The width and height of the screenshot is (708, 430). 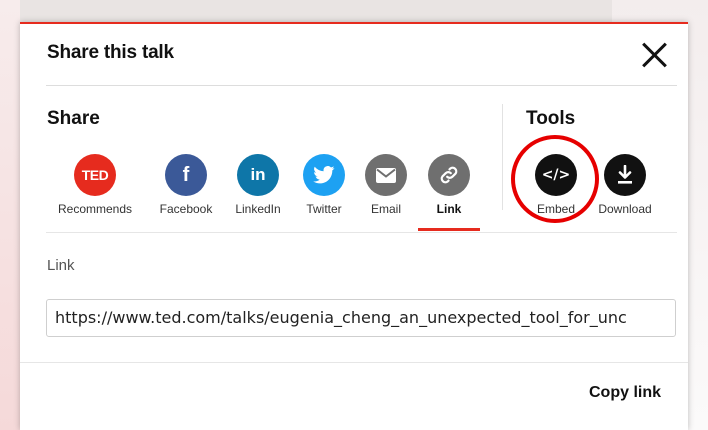 I want to click on twitter-icon, so click(x=324, y=175).